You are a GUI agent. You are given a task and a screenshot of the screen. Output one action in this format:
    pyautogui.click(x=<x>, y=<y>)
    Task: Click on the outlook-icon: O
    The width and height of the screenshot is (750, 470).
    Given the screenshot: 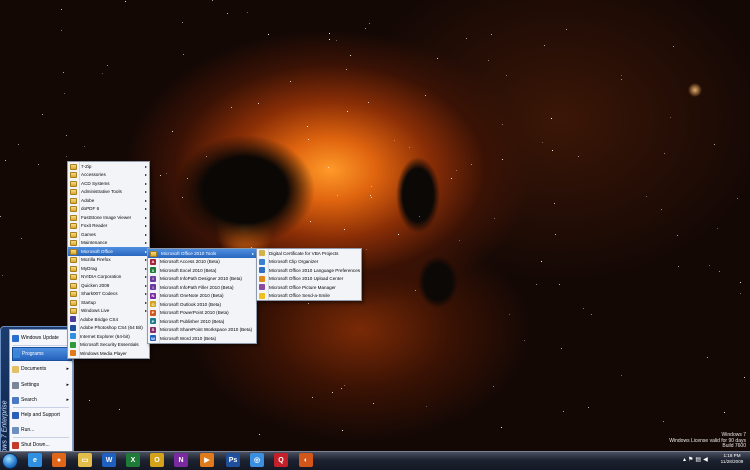 What is the action you would take?
    pyautogui.click(x=157, y=460)
    